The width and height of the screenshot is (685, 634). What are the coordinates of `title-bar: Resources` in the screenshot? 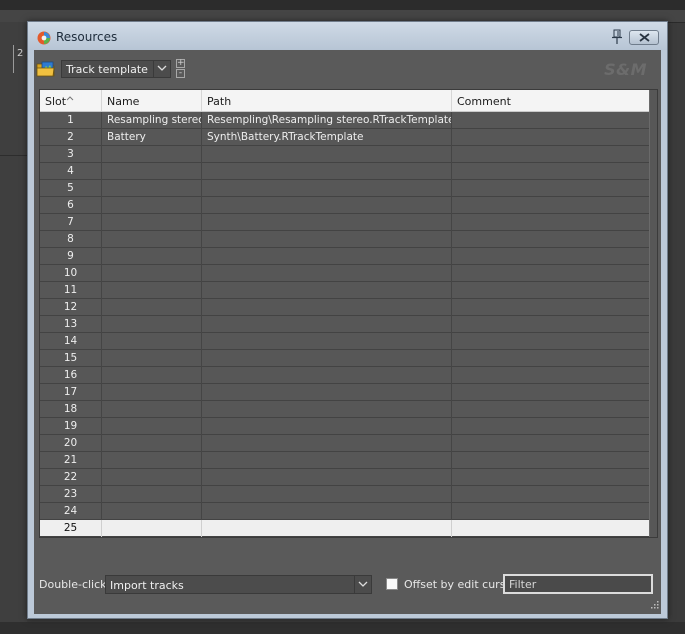 It's located at (347, 36).